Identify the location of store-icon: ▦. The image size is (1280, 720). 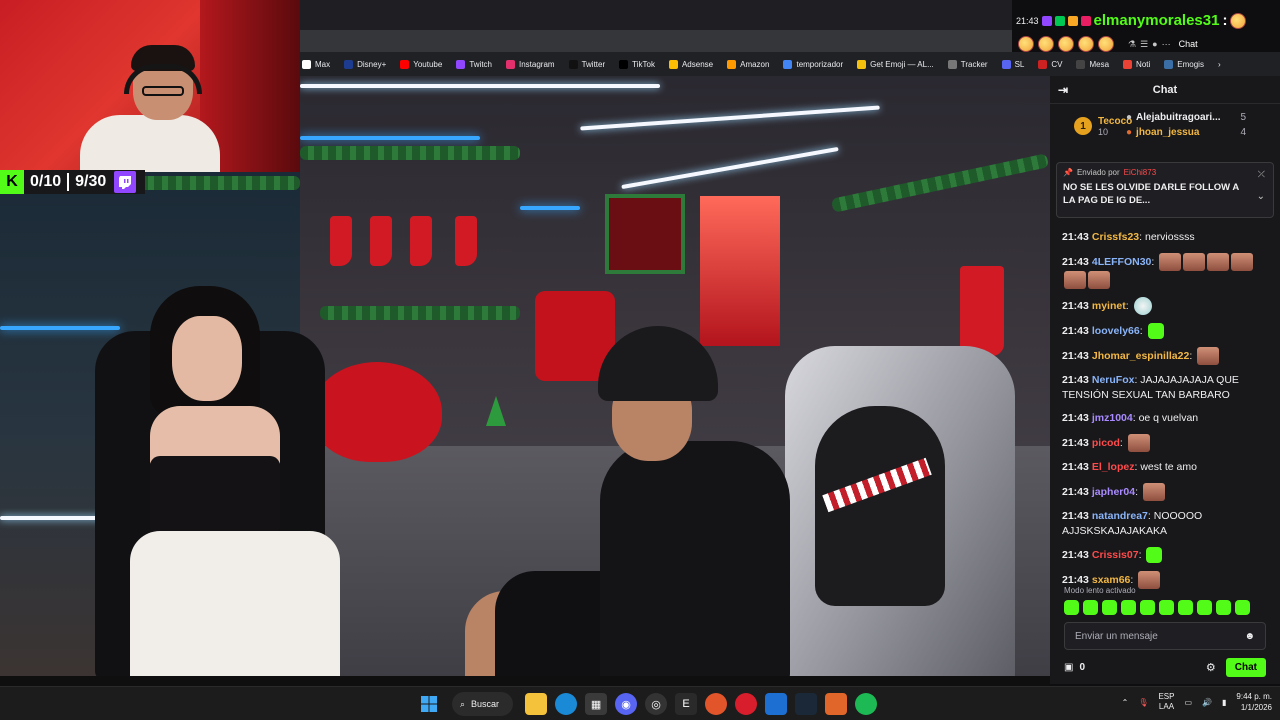
(596, 704).